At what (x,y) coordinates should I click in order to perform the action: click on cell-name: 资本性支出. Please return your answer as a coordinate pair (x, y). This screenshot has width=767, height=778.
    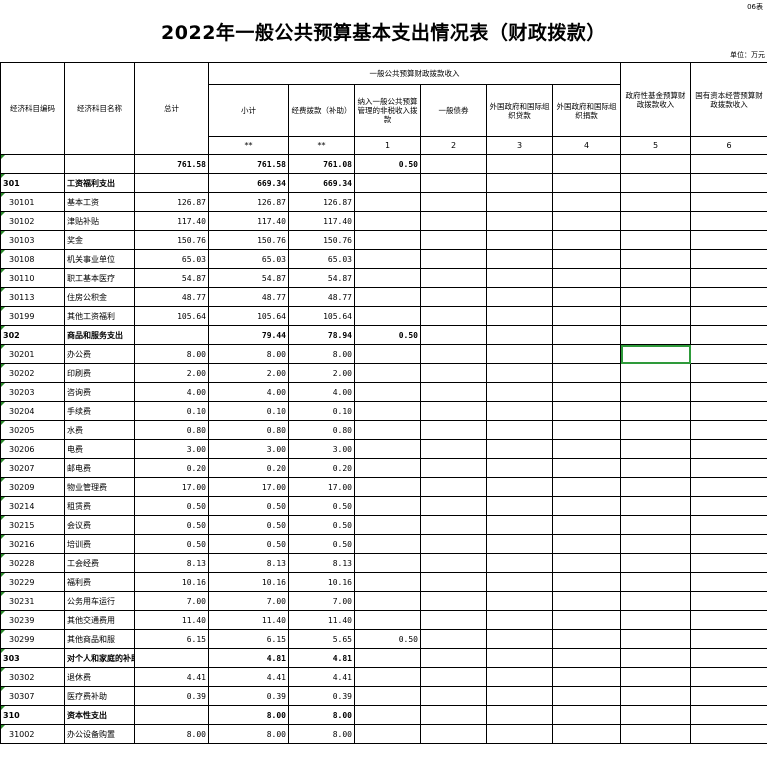
    Looking at the image, I should click on (99, 715).